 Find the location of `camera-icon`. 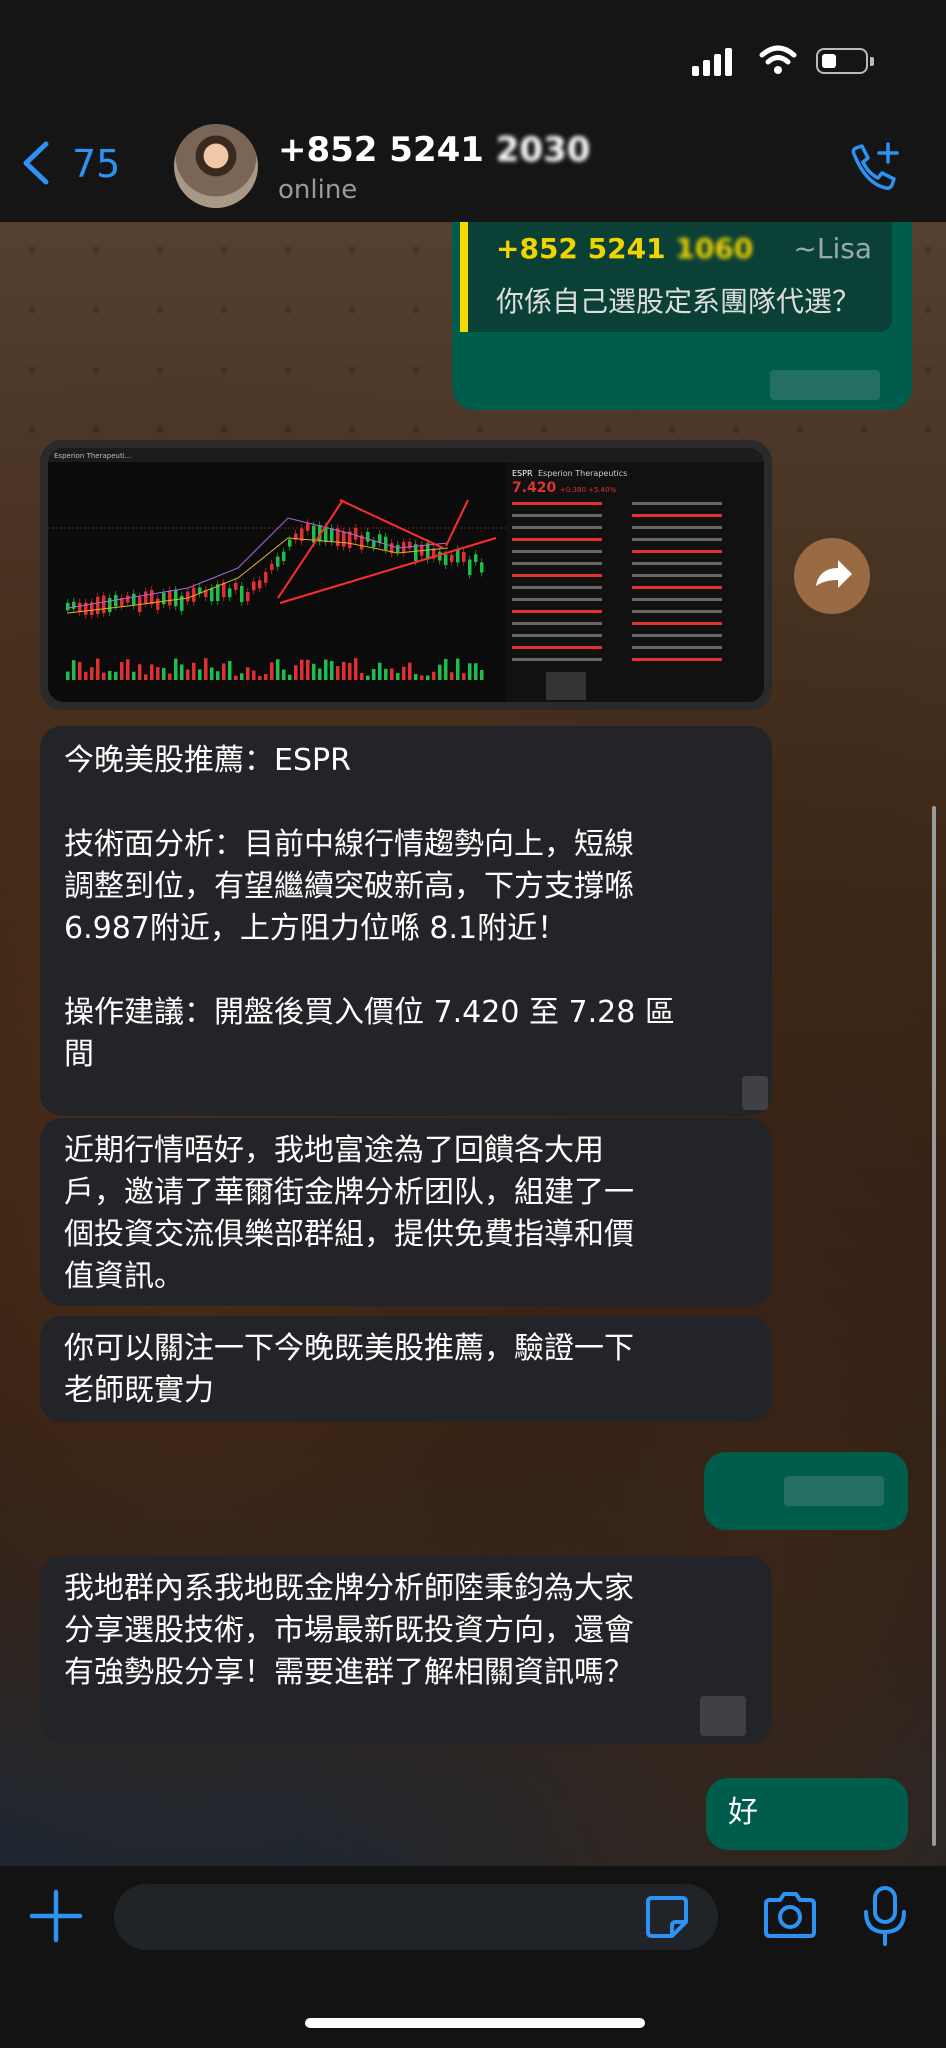

camera-icon is located at coordinates (790, 1916).